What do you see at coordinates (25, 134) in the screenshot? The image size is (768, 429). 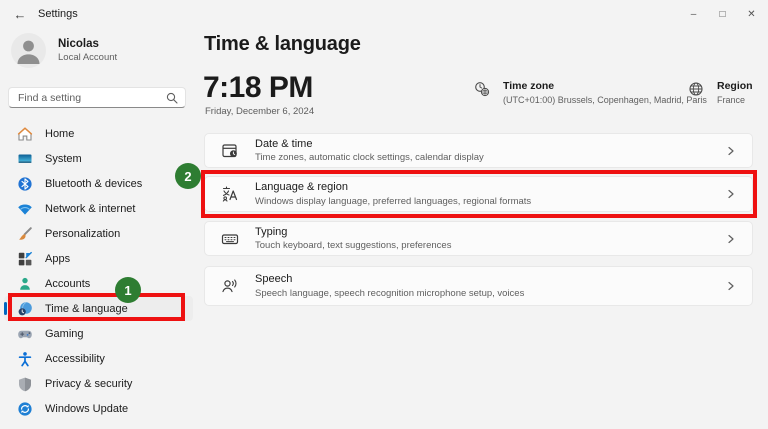 I see `home-icon` at bounding box center [25, 134].